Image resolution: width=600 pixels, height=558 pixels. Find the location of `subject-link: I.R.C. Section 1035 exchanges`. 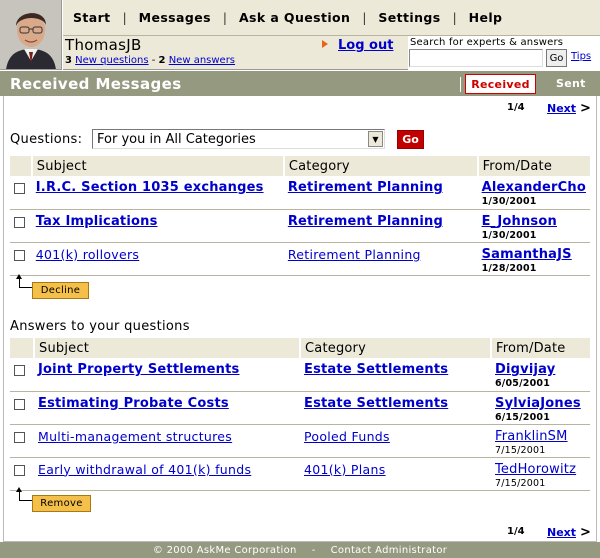

subject-link: I.R.C. Section 1035 exchanges is located at coordinates (150, 187).